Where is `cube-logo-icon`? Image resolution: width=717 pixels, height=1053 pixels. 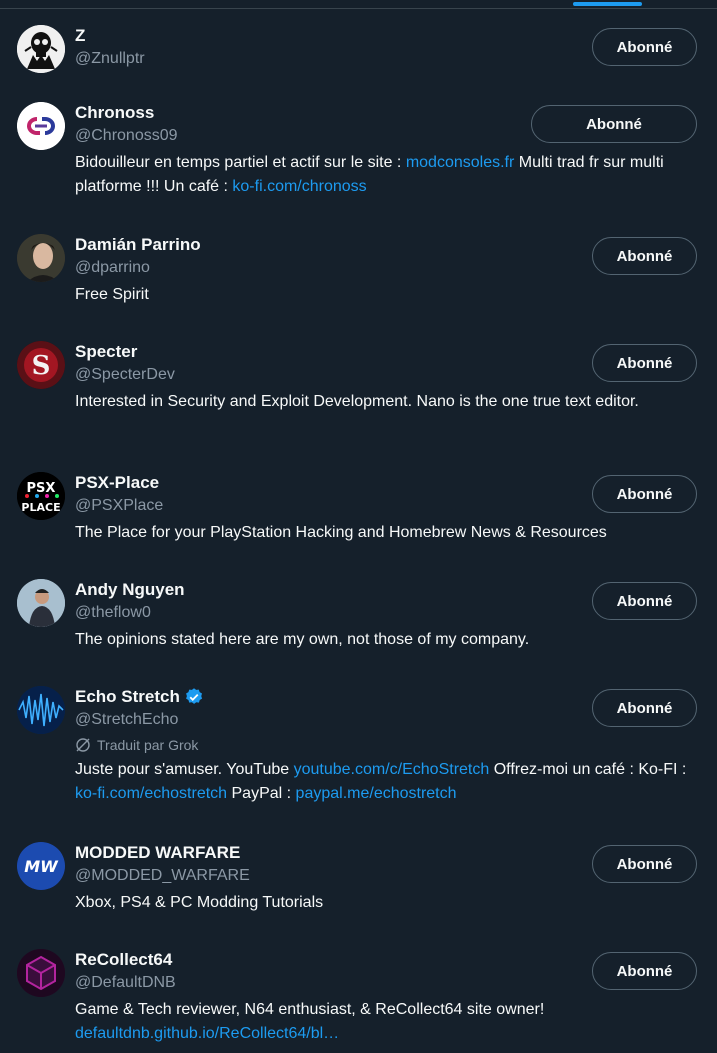
cube-logo-icon is located at coordinates (41, 973).